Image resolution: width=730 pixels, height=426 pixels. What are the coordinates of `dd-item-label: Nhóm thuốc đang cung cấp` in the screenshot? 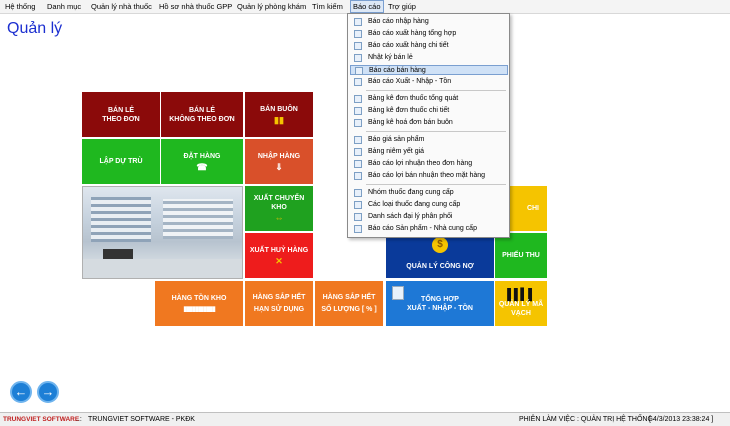 It's located at (411, 192).